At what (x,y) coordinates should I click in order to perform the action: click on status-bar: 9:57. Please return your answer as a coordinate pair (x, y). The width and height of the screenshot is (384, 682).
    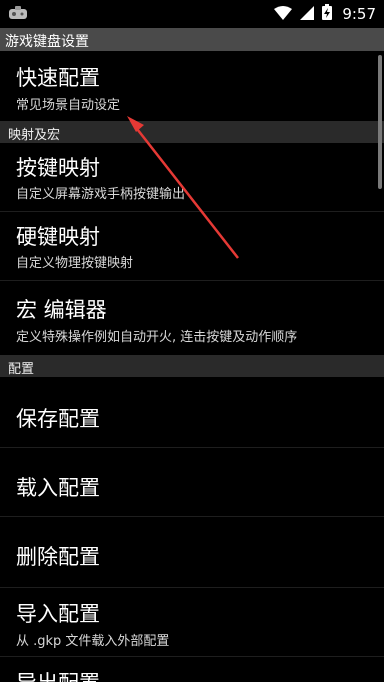
    Looking at the image, I should click on (192, 14).